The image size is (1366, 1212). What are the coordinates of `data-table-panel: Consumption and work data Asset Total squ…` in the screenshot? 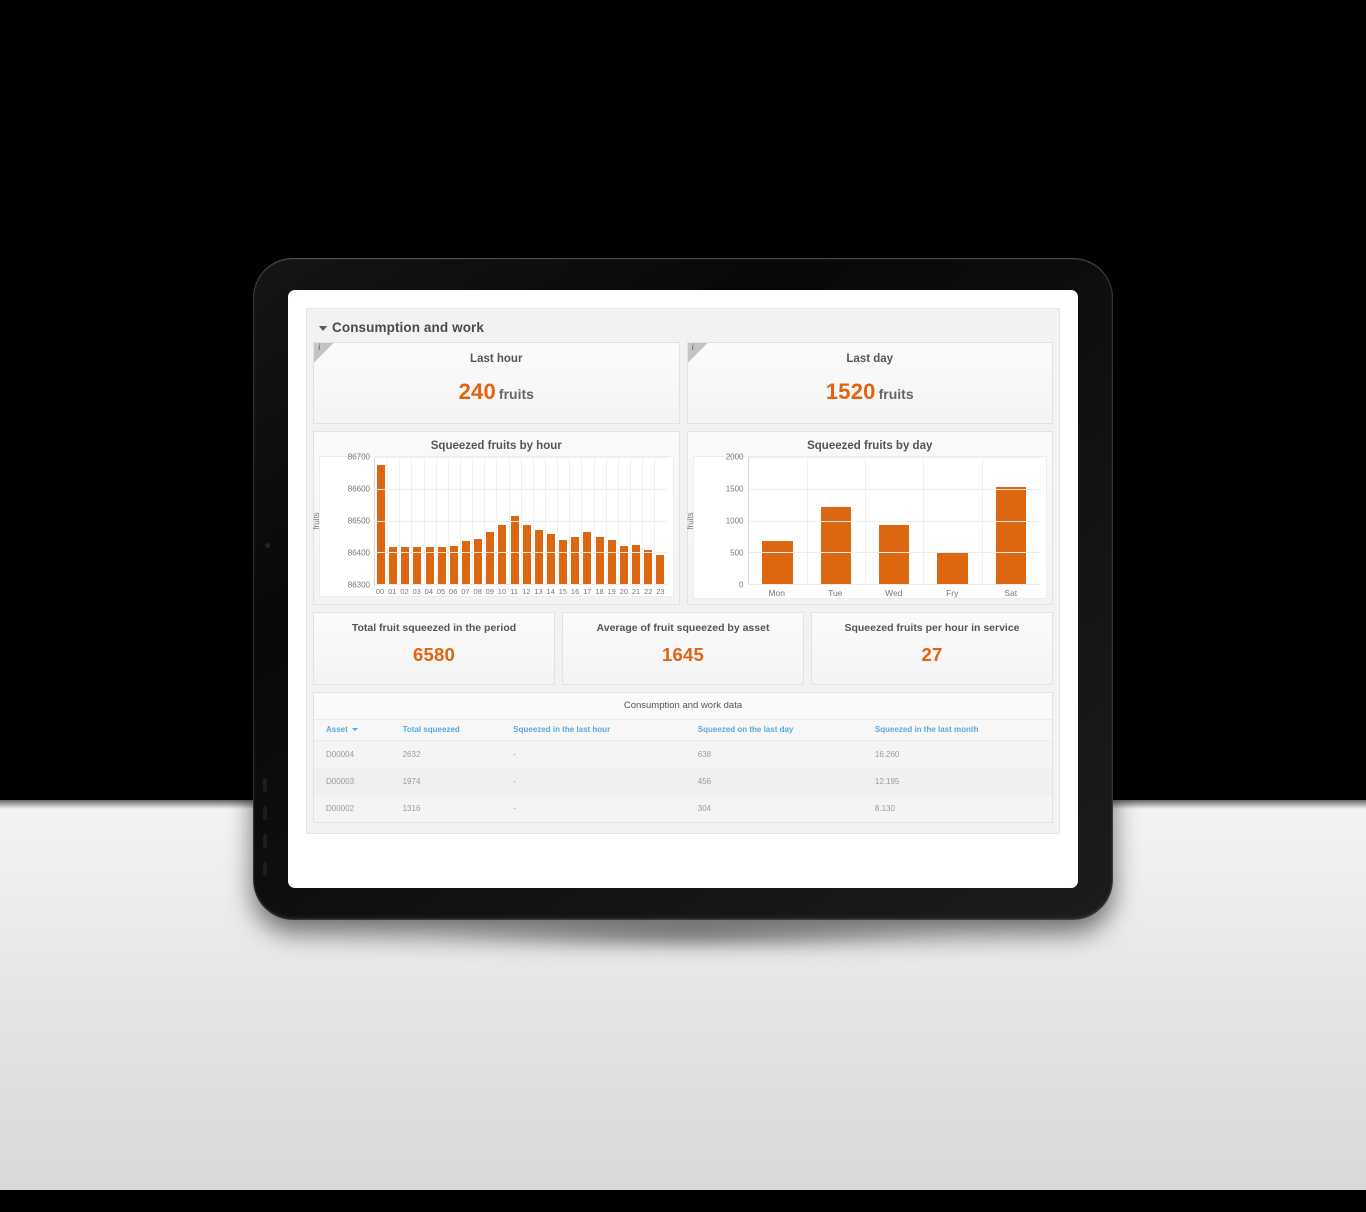 It's located at (683, 757).